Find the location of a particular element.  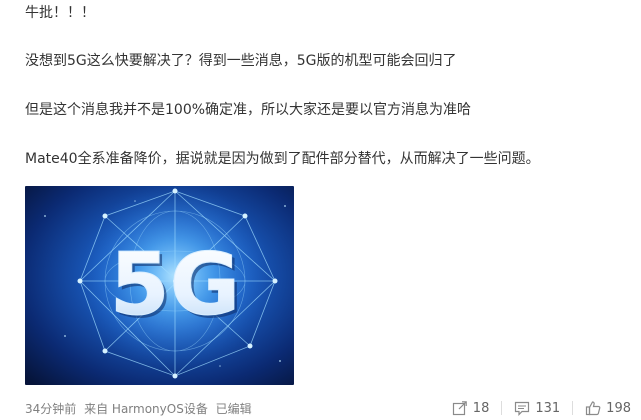

post-meta: 34分钟前 来自 HarmonyOS设备 已编辑 is located at coordinates (140, 408).